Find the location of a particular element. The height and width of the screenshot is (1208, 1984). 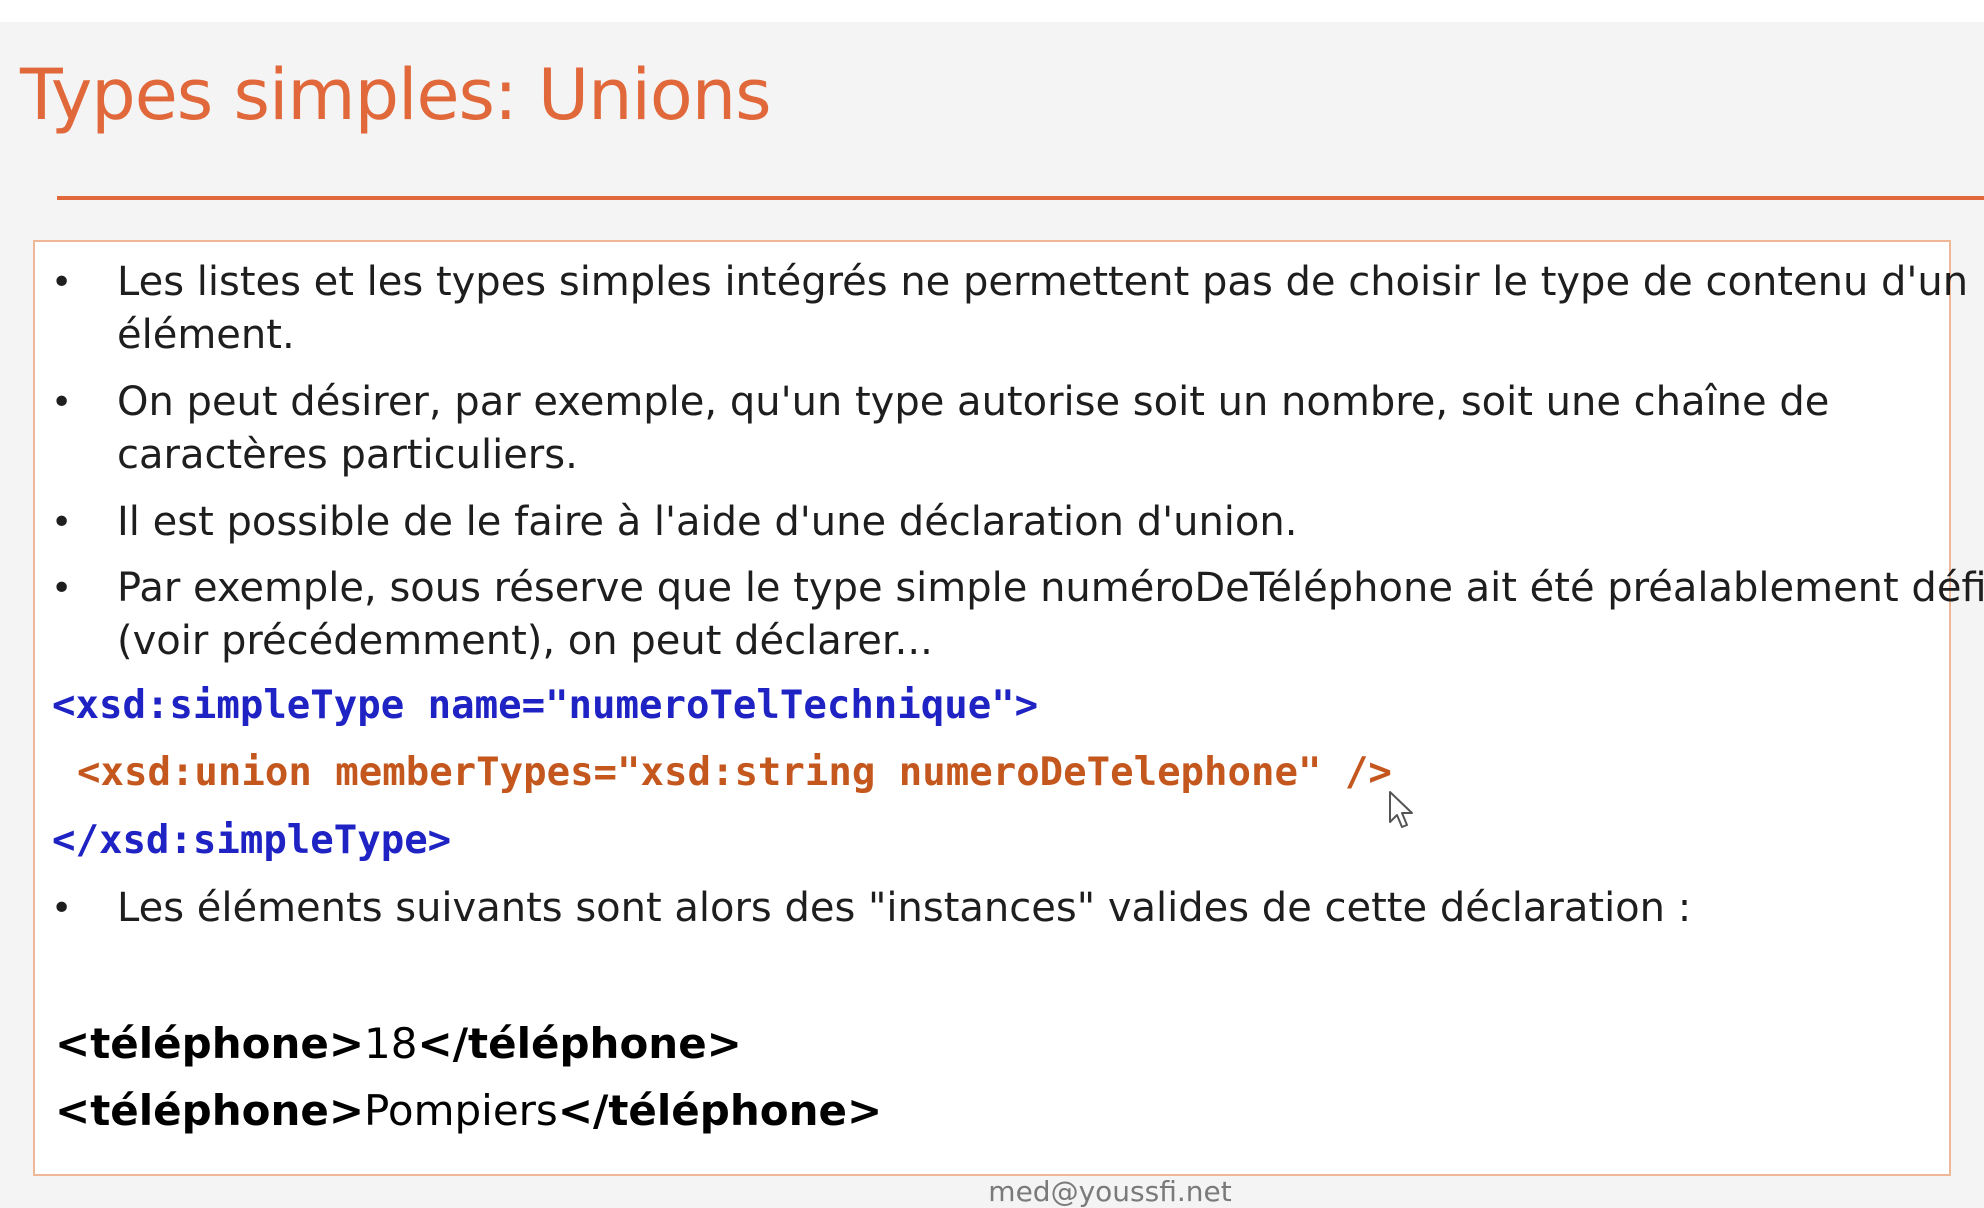

bullet-text-line: caractères particuliers. is located at coordinates (347, 455).